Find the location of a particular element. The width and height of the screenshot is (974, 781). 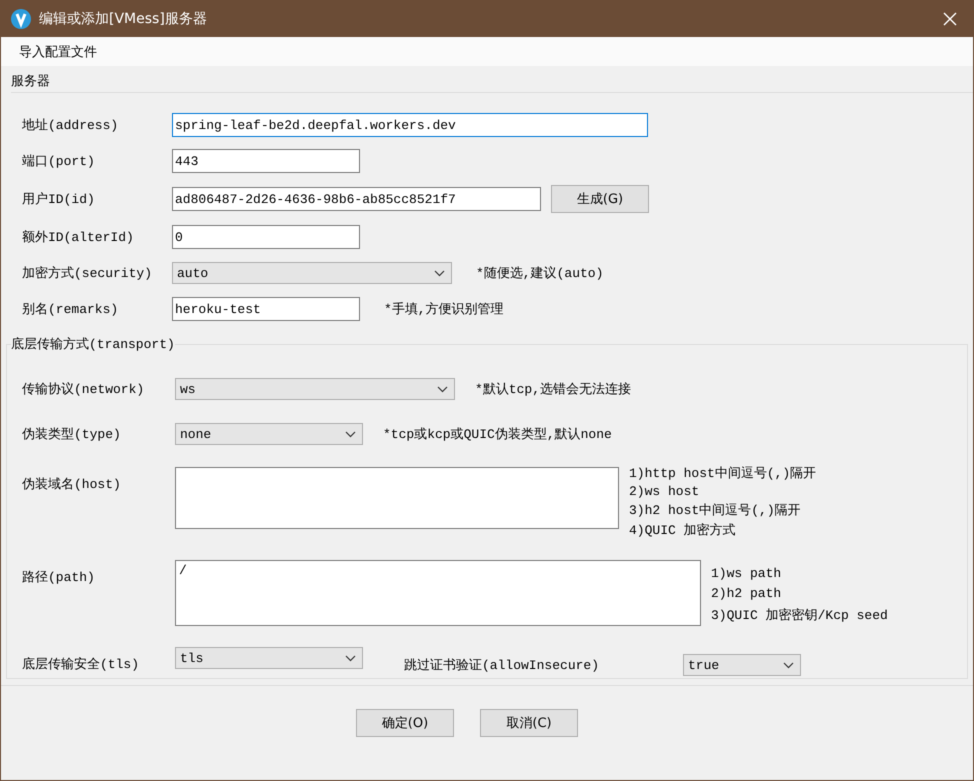

field-label: 加密方式(security) is located at coordinates (88, 273).